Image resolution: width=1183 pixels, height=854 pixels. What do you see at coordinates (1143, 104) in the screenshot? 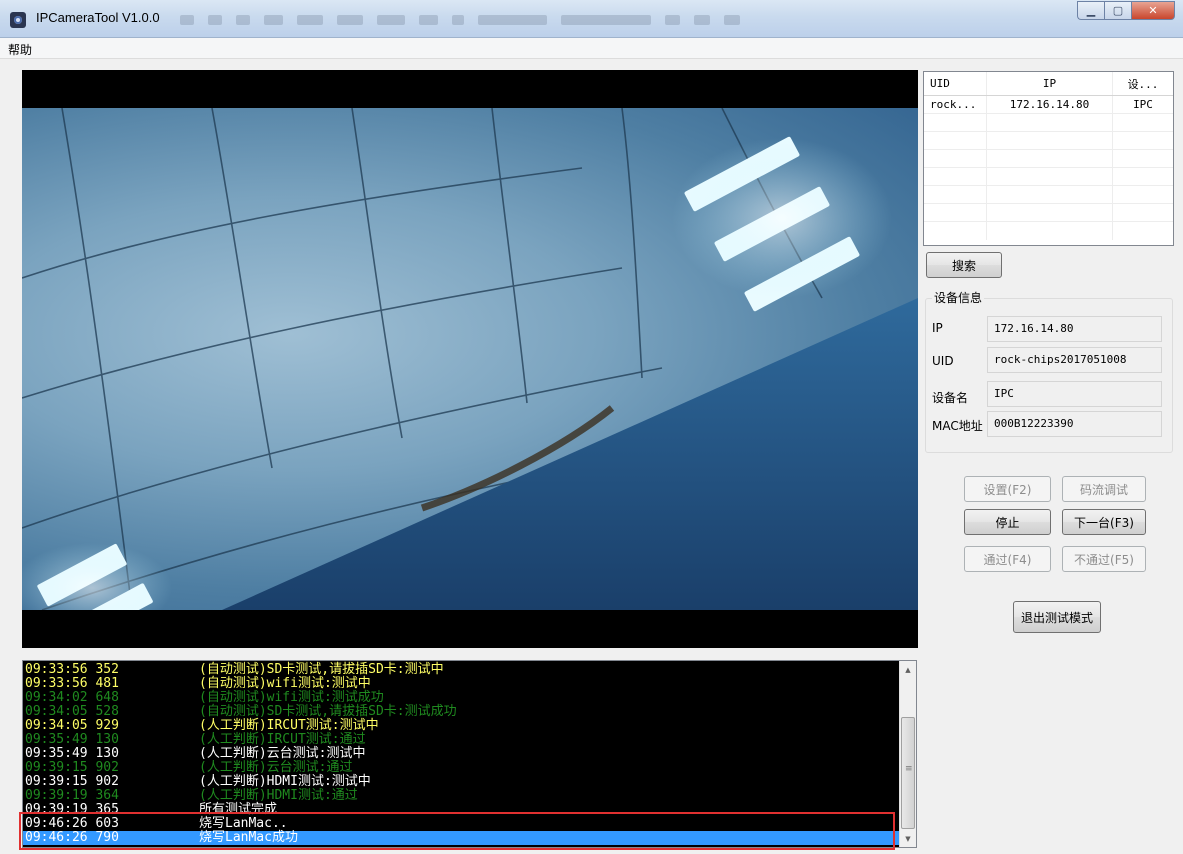
I see `cell-type: IPC` at bounding box center [1143, 104].